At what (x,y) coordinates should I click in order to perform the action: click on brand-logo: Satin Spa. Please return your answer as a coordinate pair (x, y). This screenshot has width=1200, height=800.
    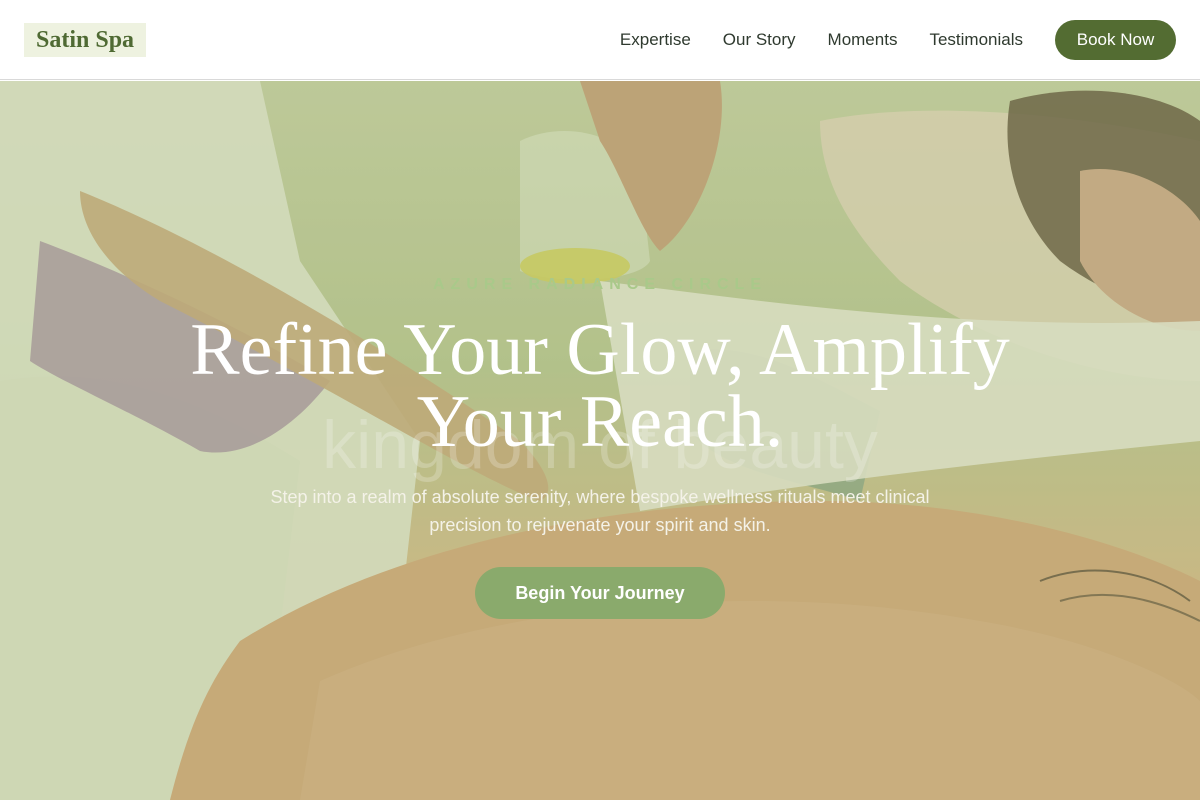
    Looking at the image, I should click on (85, 39).